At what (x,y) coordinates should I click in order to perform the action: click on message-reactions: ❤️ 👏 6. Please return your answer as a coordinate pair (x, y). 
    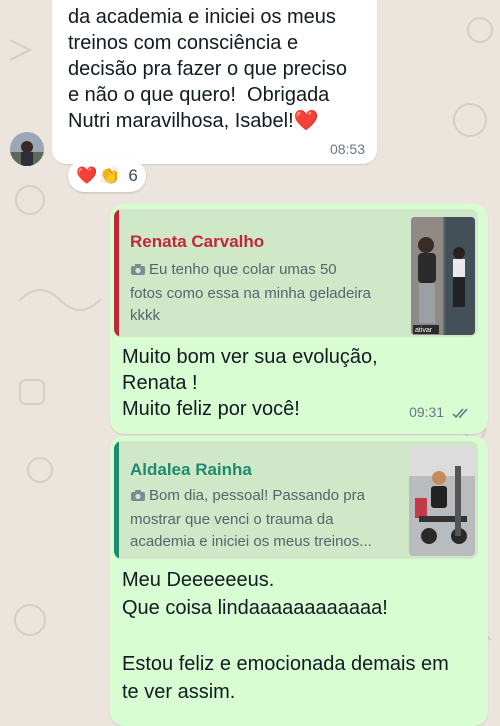
    Looking at the image, I should click on (107, 176).